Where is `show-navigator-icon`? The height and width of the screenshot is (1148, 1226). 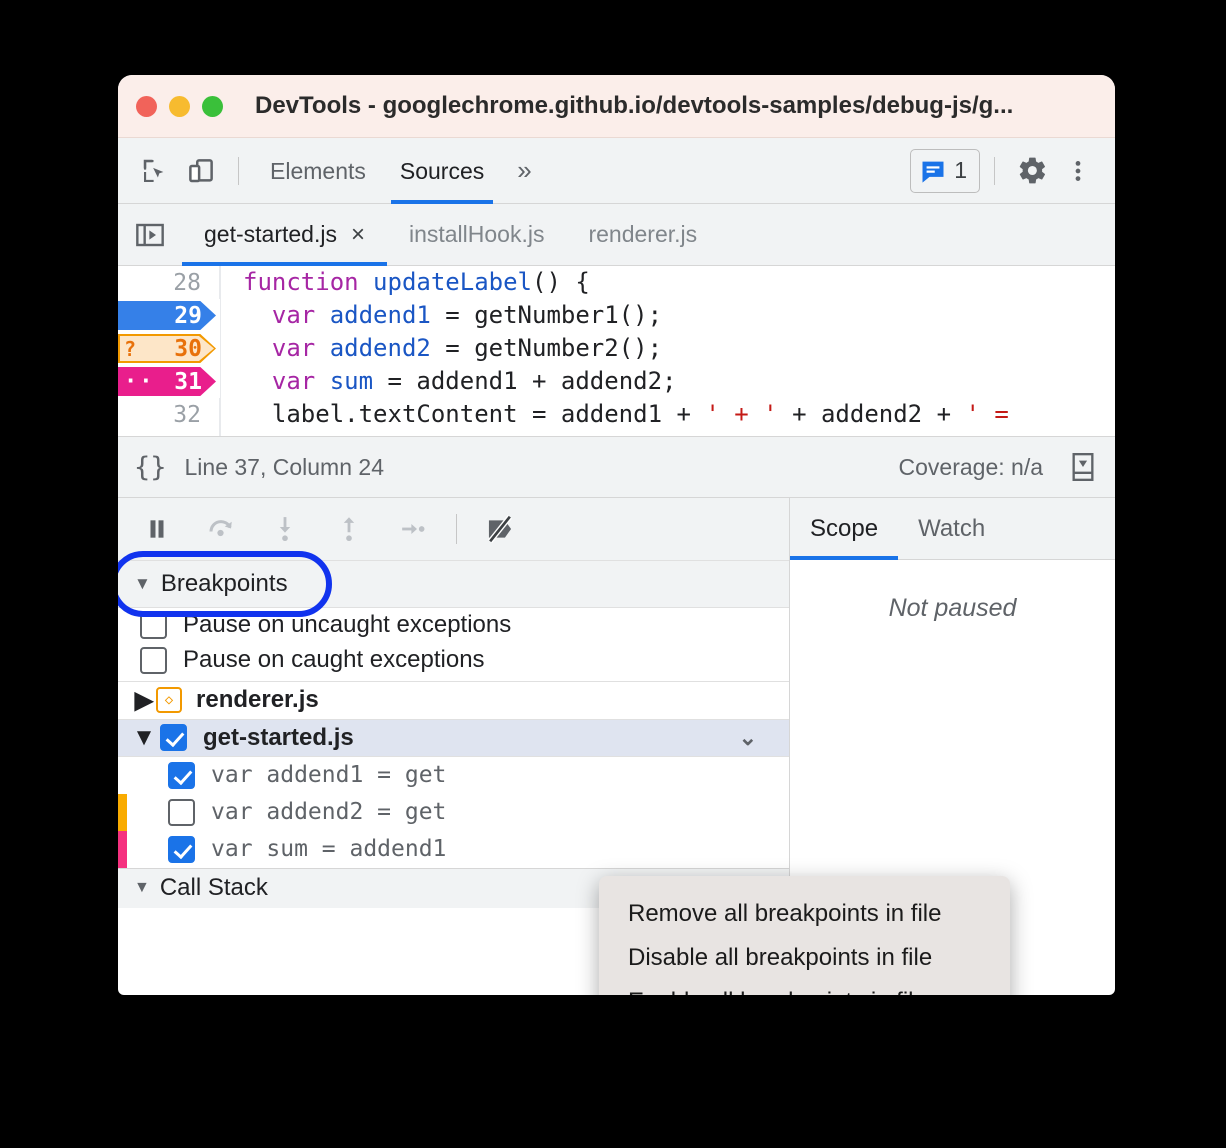
show-navigator-icon is located at coordinates (150, 234).